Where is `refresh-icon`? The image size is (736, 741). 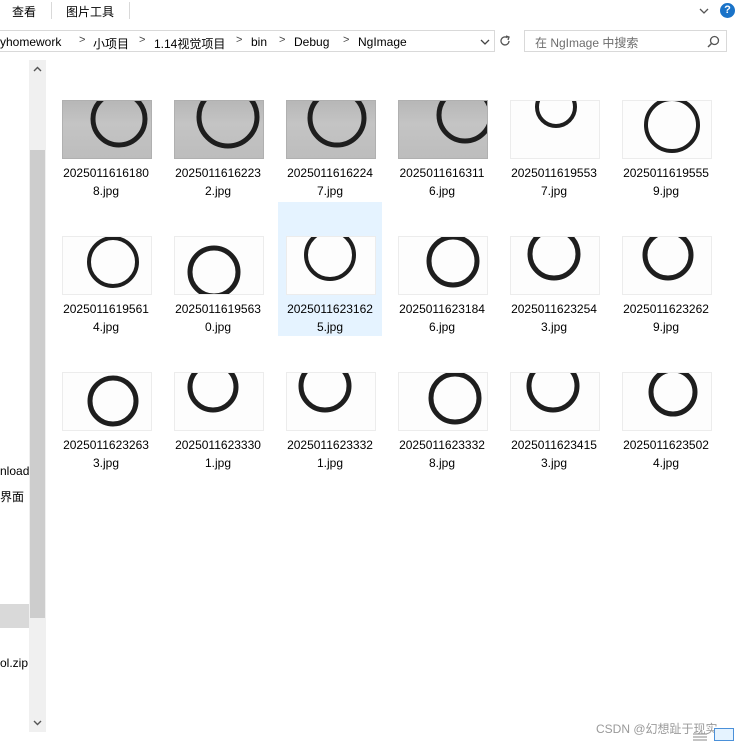 refresh-icon is located at coordinates (505, 41).